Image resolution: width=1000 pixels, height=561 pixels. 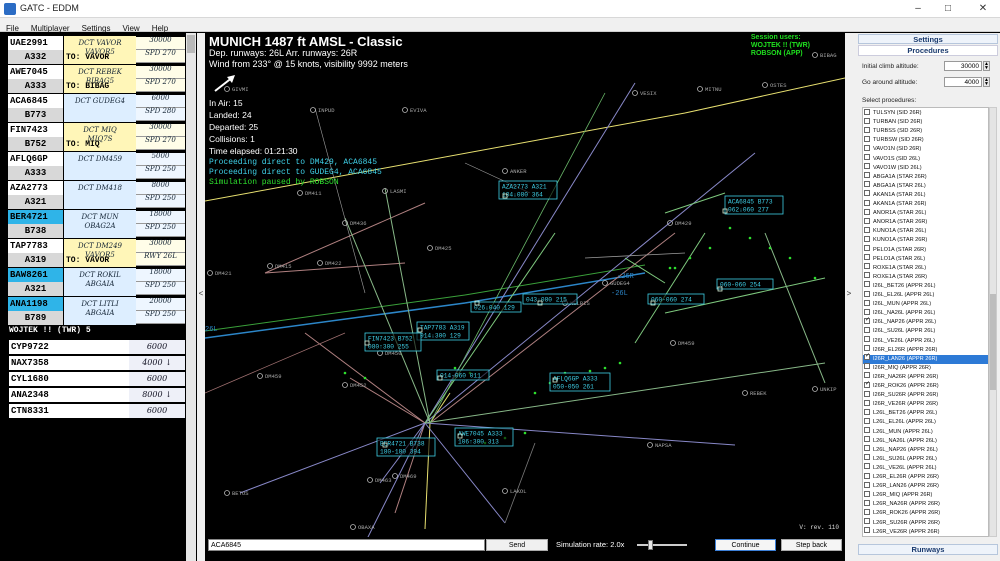 I want to click on flight-strip: BER4721 B738 DCT MUN OBAG2A 18000 SPD 250, so click(x=96, y=224).